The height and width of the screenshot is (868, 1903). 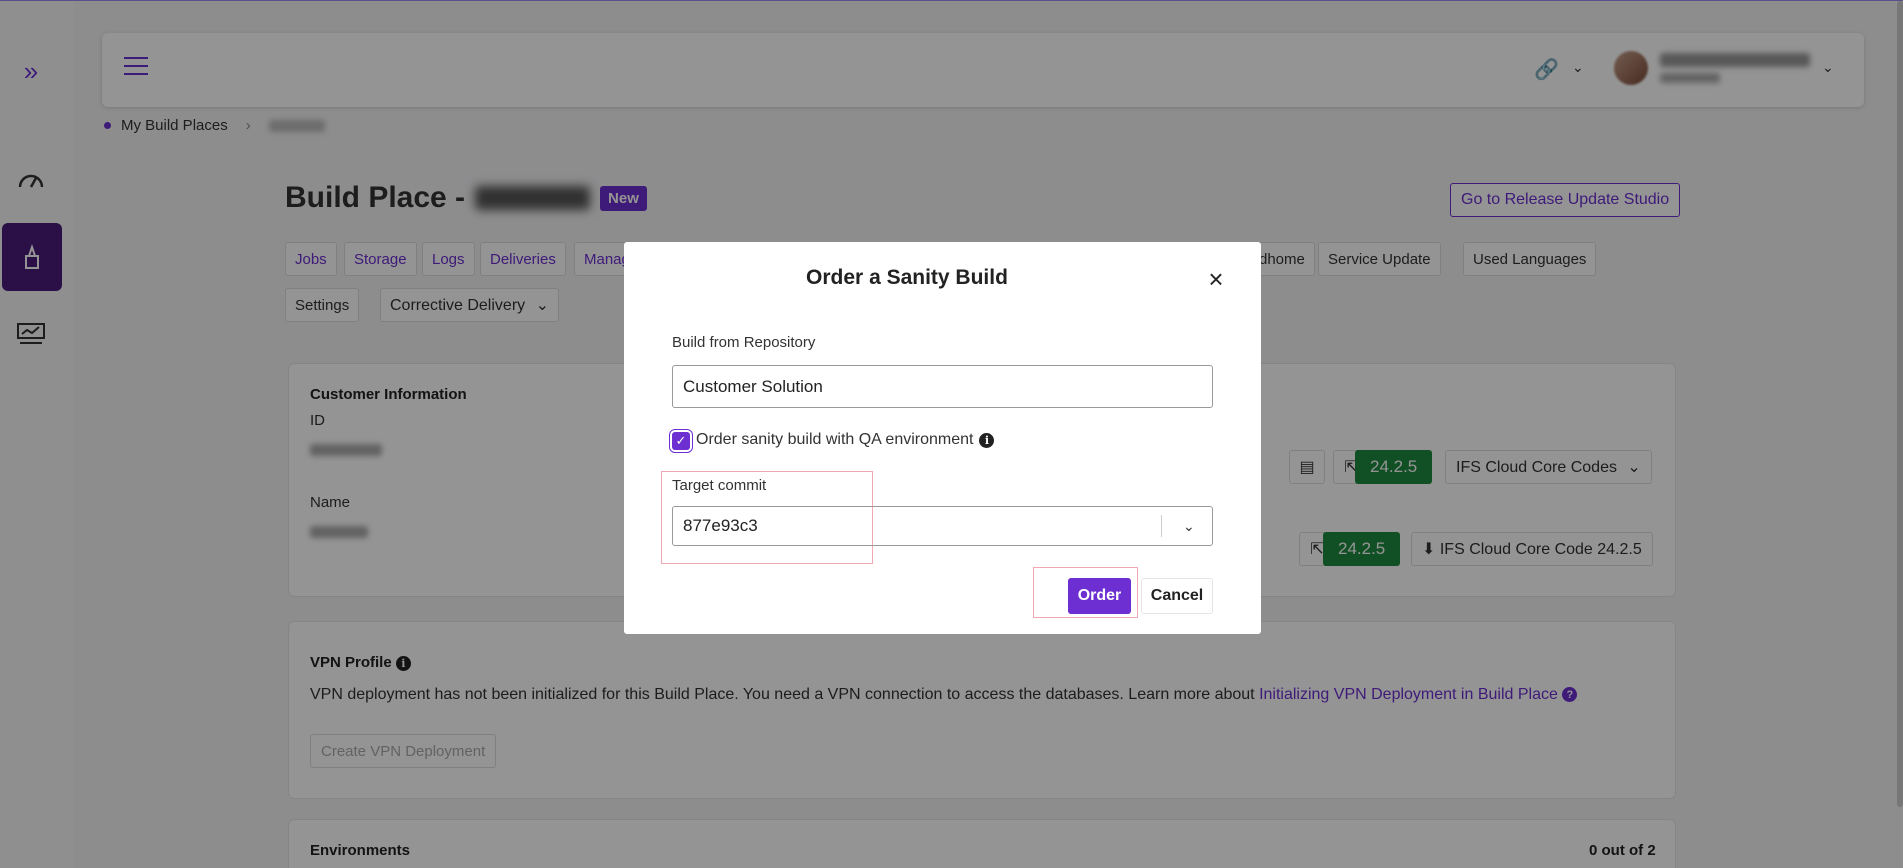 What do you see at coordinates (720, 525) in the screenshot?
I see `target-commit-value: 877e93c3` at bounding box center [720, 525].